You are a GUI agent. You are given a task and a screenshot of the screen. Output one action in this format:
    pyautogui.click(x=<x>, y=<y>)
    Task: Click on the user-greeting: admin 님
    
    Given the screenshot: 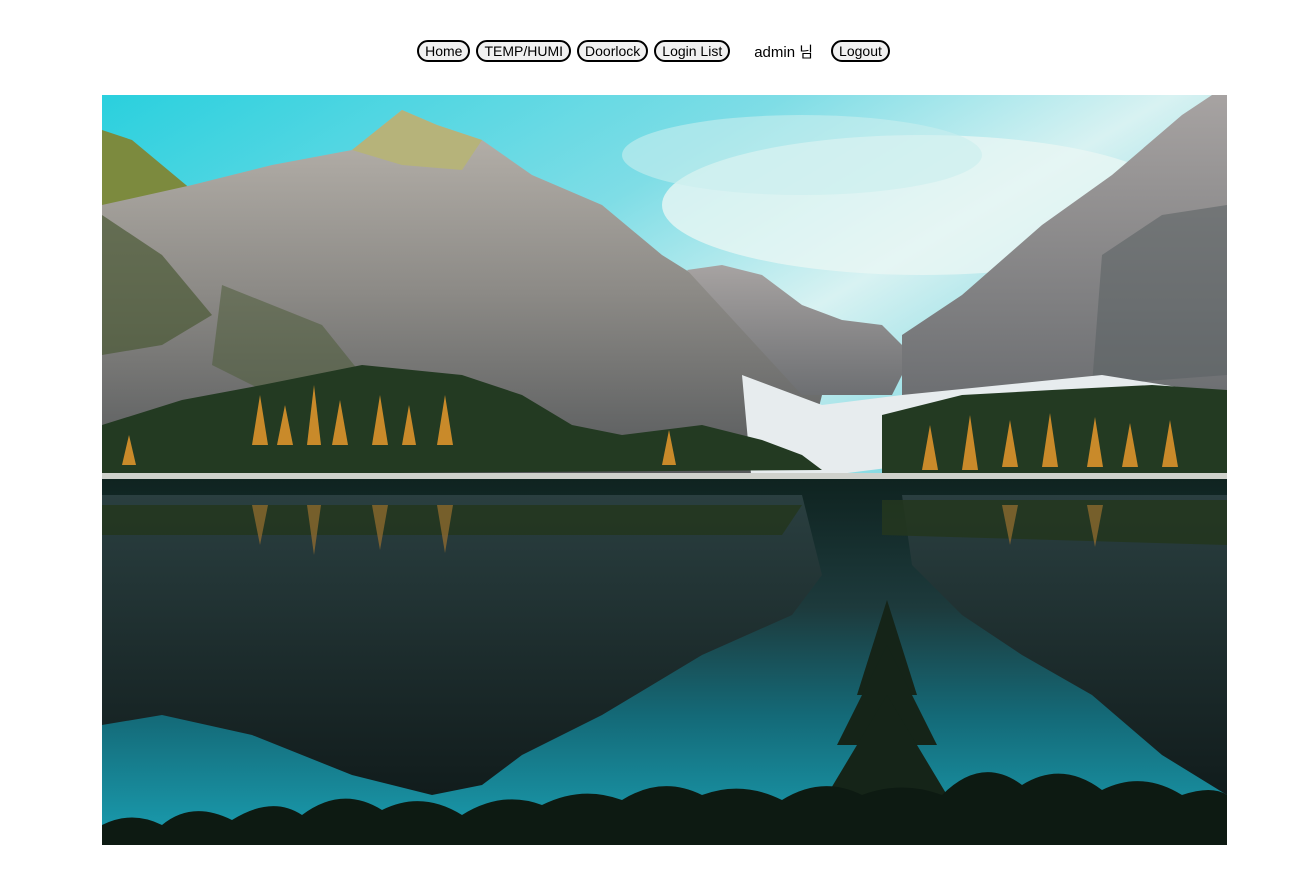 What is the action you would take?
    pyautogui.click(x=784, y=52)
    